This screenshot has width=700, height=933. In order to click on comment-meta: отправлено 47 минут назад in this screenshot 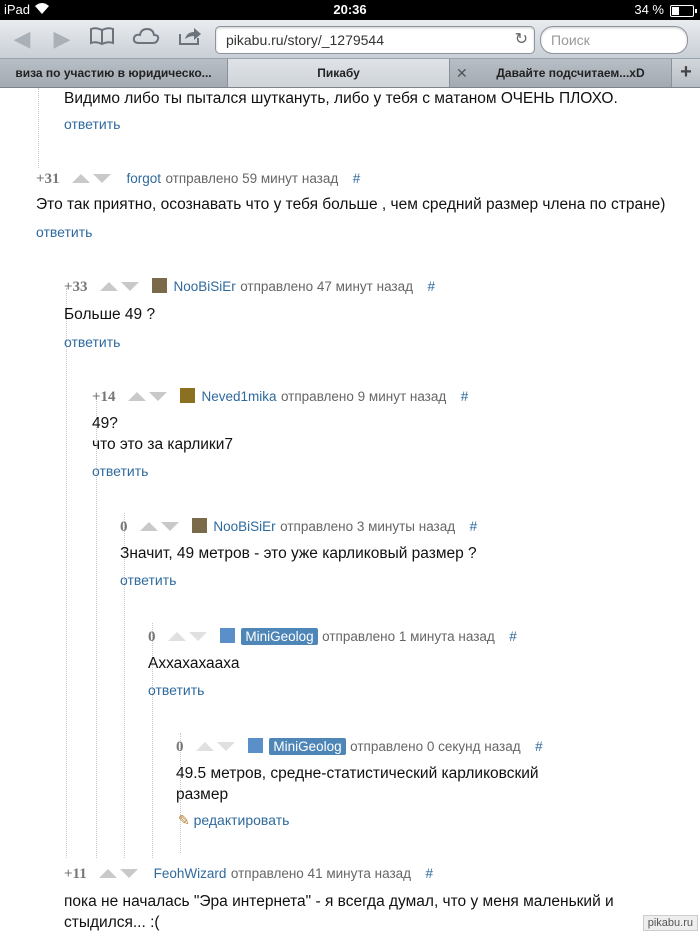, I will do `click(327, 287)`.